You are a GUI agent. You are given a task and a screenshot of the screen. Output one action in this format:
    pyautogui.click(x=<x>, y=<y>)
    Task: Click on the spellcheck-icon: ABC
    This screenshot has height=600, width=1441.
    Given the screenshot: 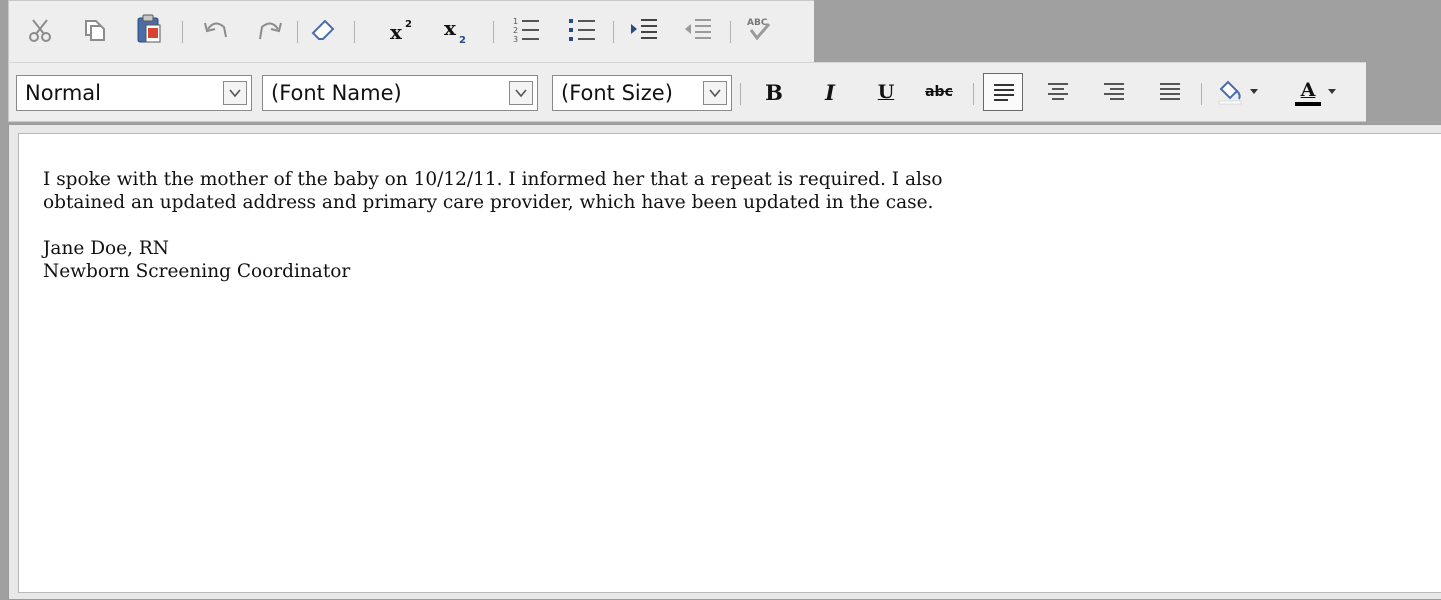 What is the action you would take?
    pyautogui.click(x=759, y=29)
    